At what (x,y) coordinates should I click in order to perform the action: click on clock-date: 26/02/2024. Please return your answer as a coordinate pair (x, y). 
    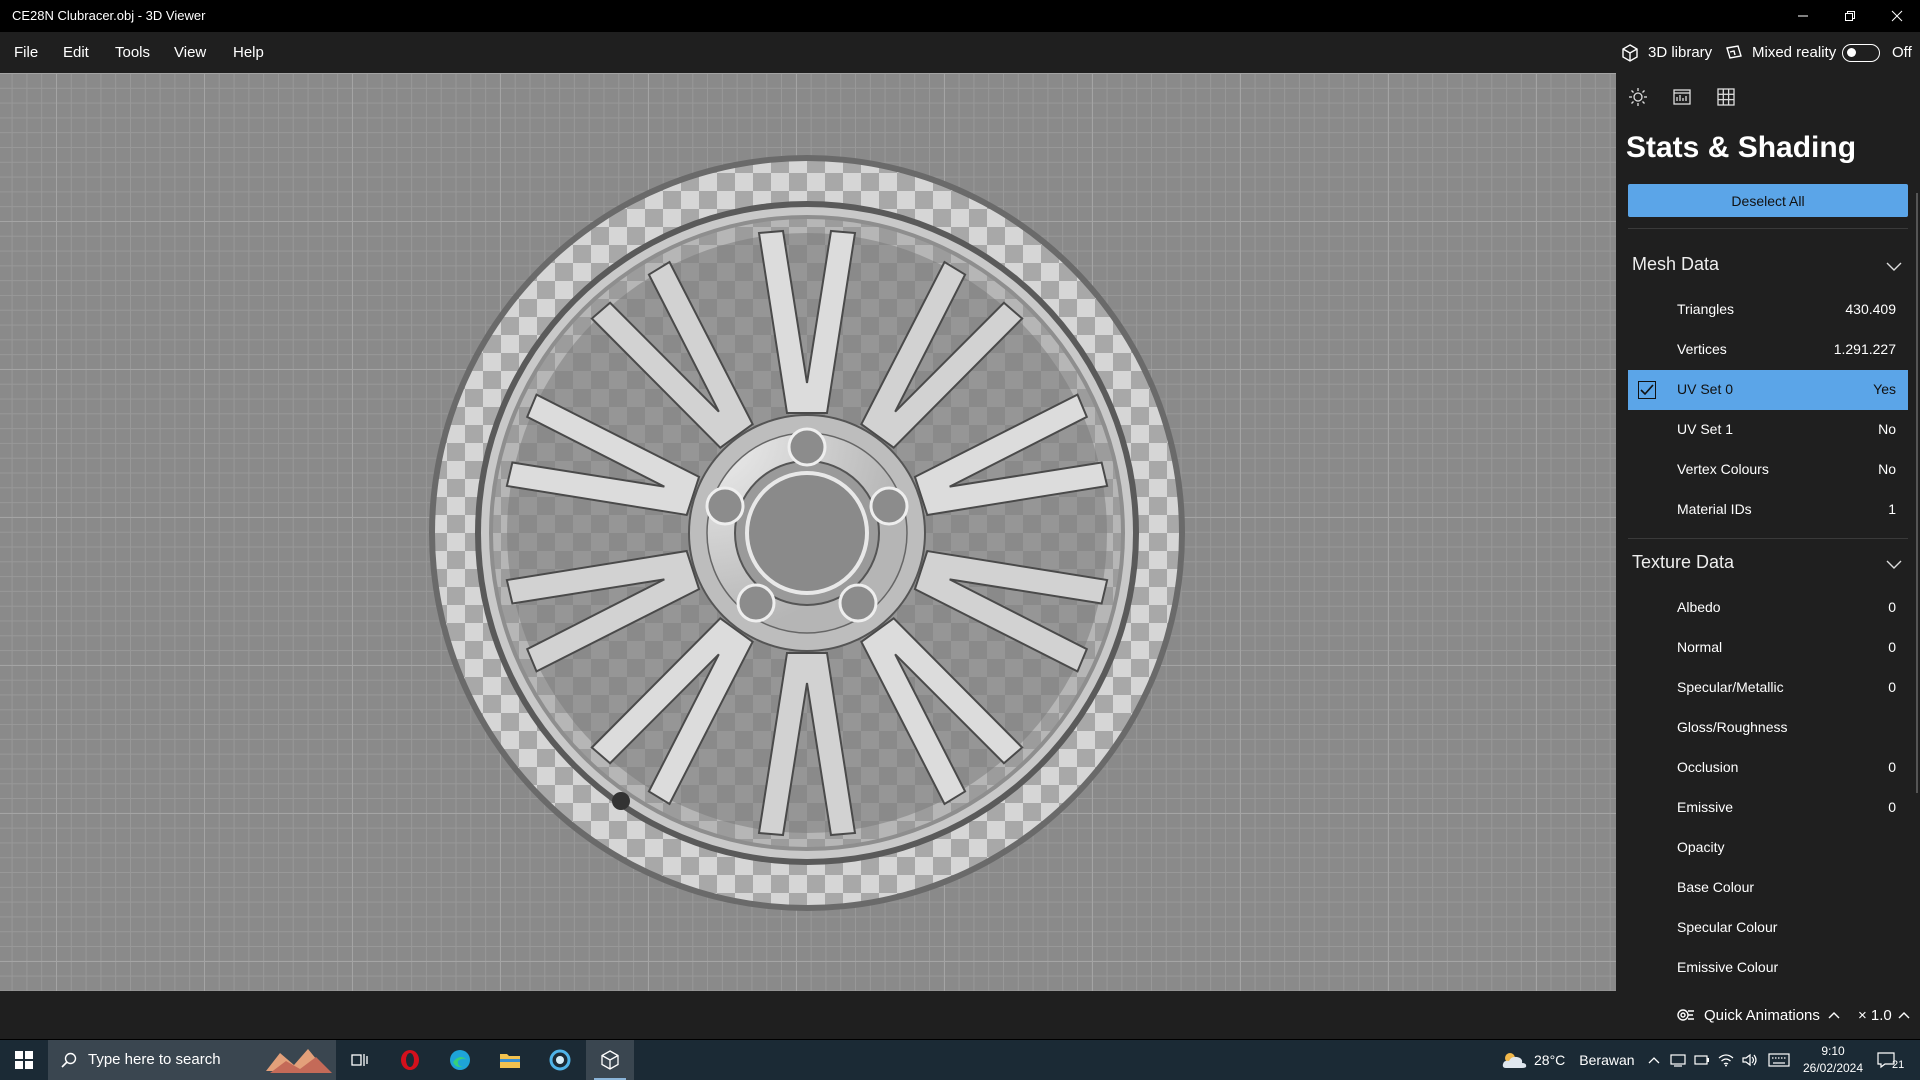
    Looking at the image, I should click on (1833, 1068).